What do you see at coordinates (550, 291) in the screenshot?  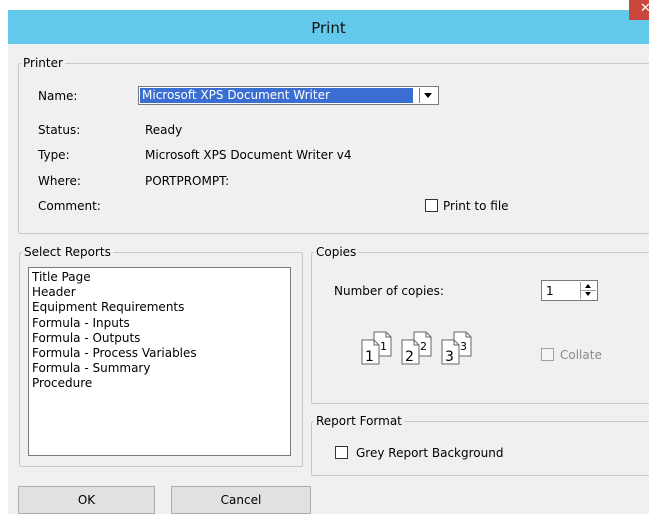 I see `copies-value: 1` at bounding box center [550, 291].